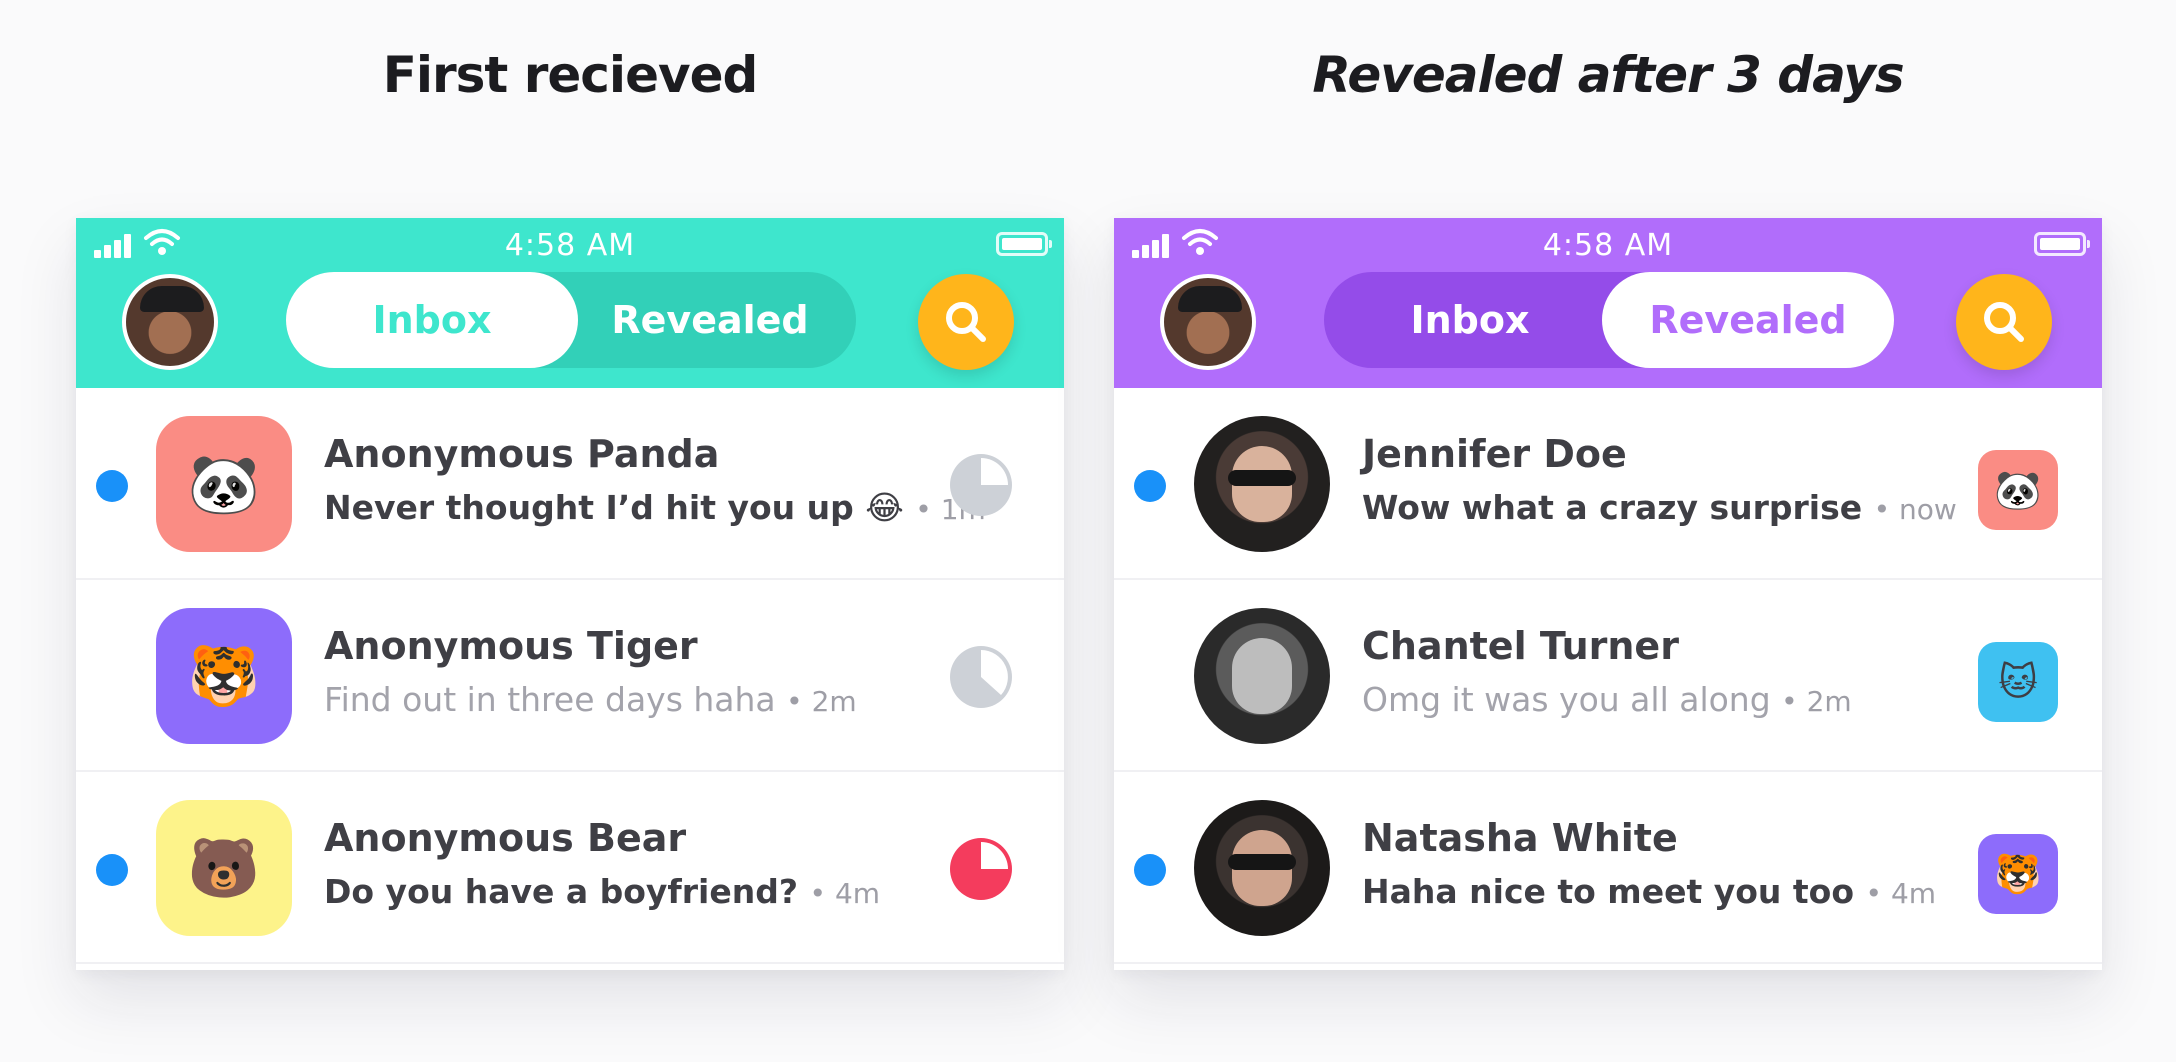 The height and width of the screenshot is (1062, 2176). What do you see at coordinates (224, 484) in the screenshot?
I see `panda-avatar-icon: 🐼` at bounding box center [224, 484].